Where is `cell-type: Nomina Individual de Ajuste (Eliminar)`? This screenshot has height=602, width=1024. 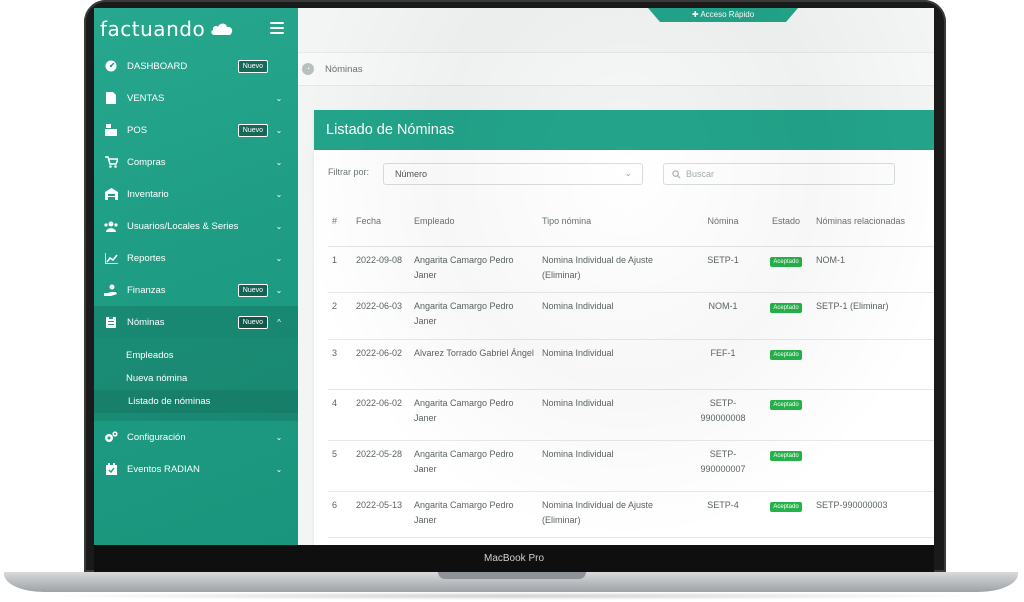
cell-type: Nomina Individual de Ajuste (Eliminar) is located at coordinates (612, 269).